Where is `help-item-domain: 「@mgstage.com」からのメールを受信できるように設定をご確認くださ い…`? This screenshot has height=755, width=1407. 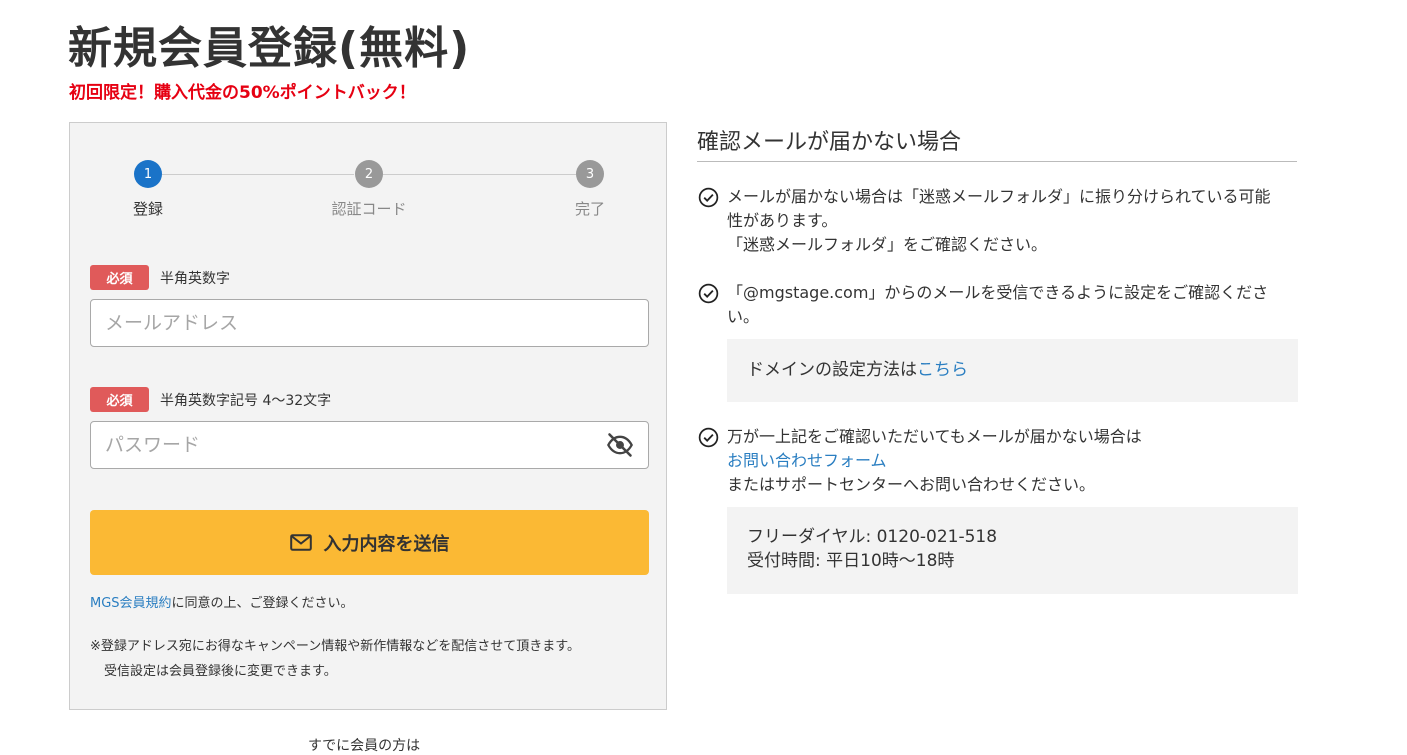 help-item-domain: 「@mgstage.com」からのメールを受信できるように設定をご確認くださ い… is located at coordinates (998, 305).